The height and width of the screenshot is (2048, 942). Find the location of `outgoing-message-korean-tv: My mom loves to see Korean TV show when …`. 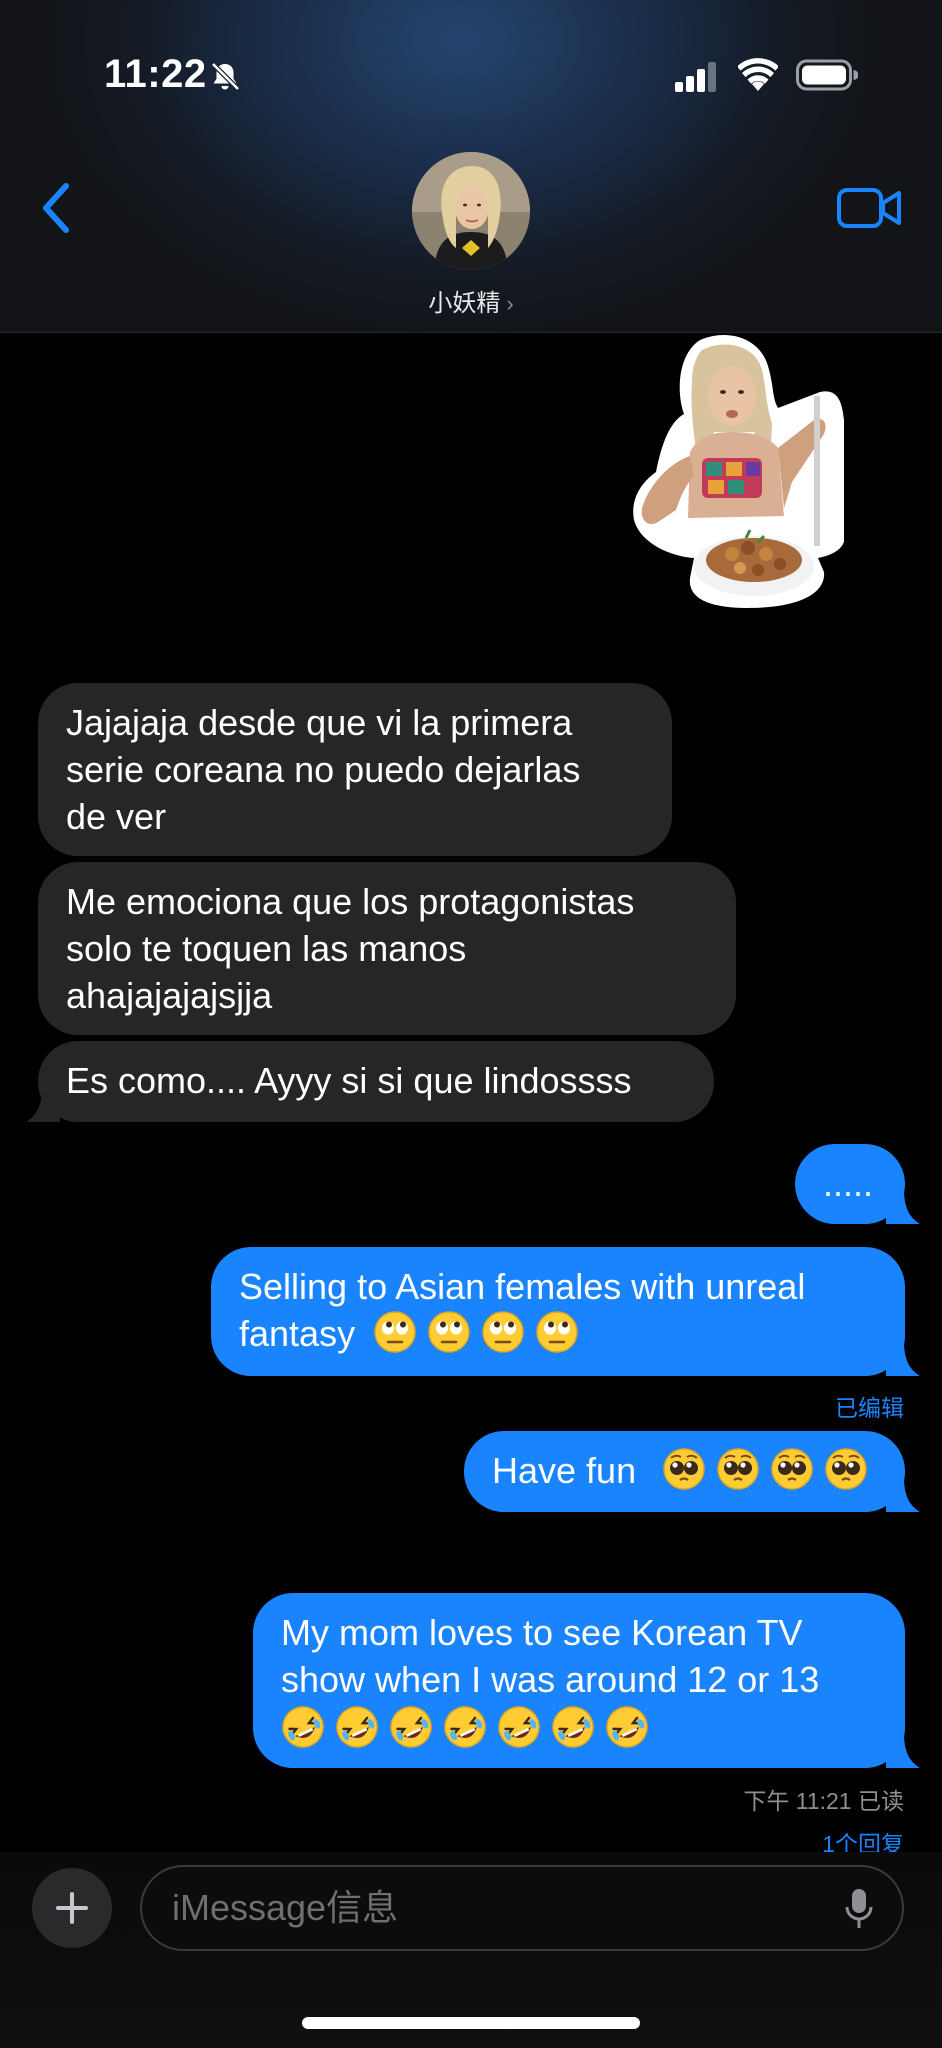

outgoing-message-korean-tv: My mom loves to see Korean TV show when … is located at coordinates (579, 1680).